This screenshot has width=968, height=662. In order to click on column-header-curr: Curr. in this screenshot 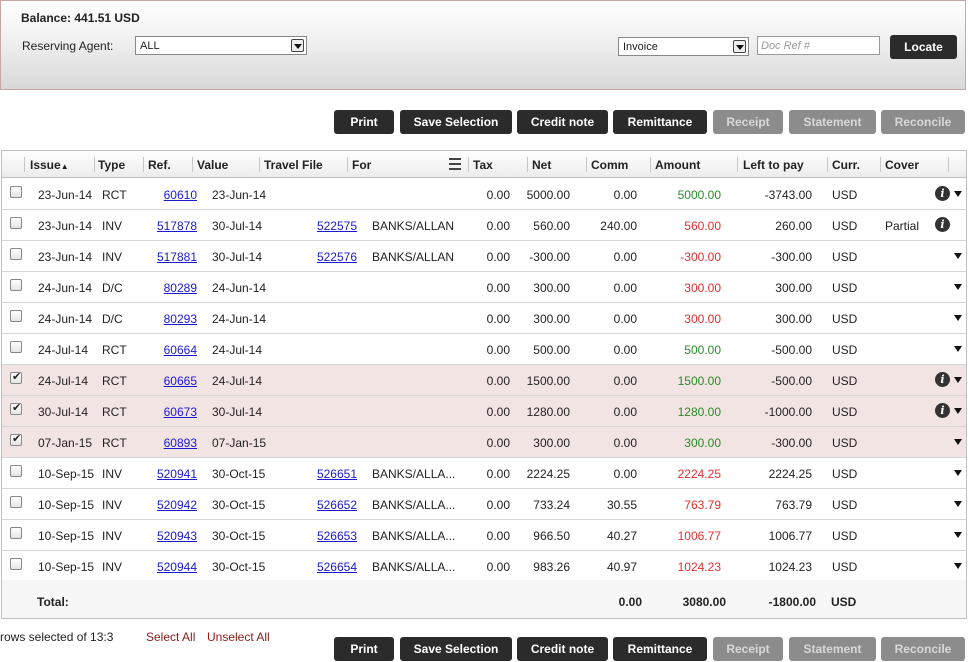, I will do `click(846, 165)`.